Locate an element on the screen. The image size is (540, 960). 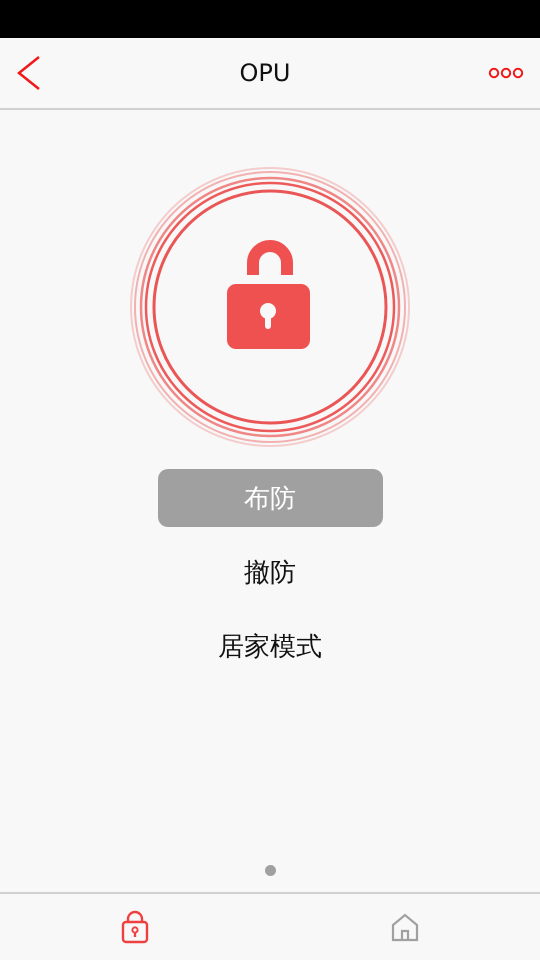
mode-option: 撤防 is located at coordinates (270, 572).